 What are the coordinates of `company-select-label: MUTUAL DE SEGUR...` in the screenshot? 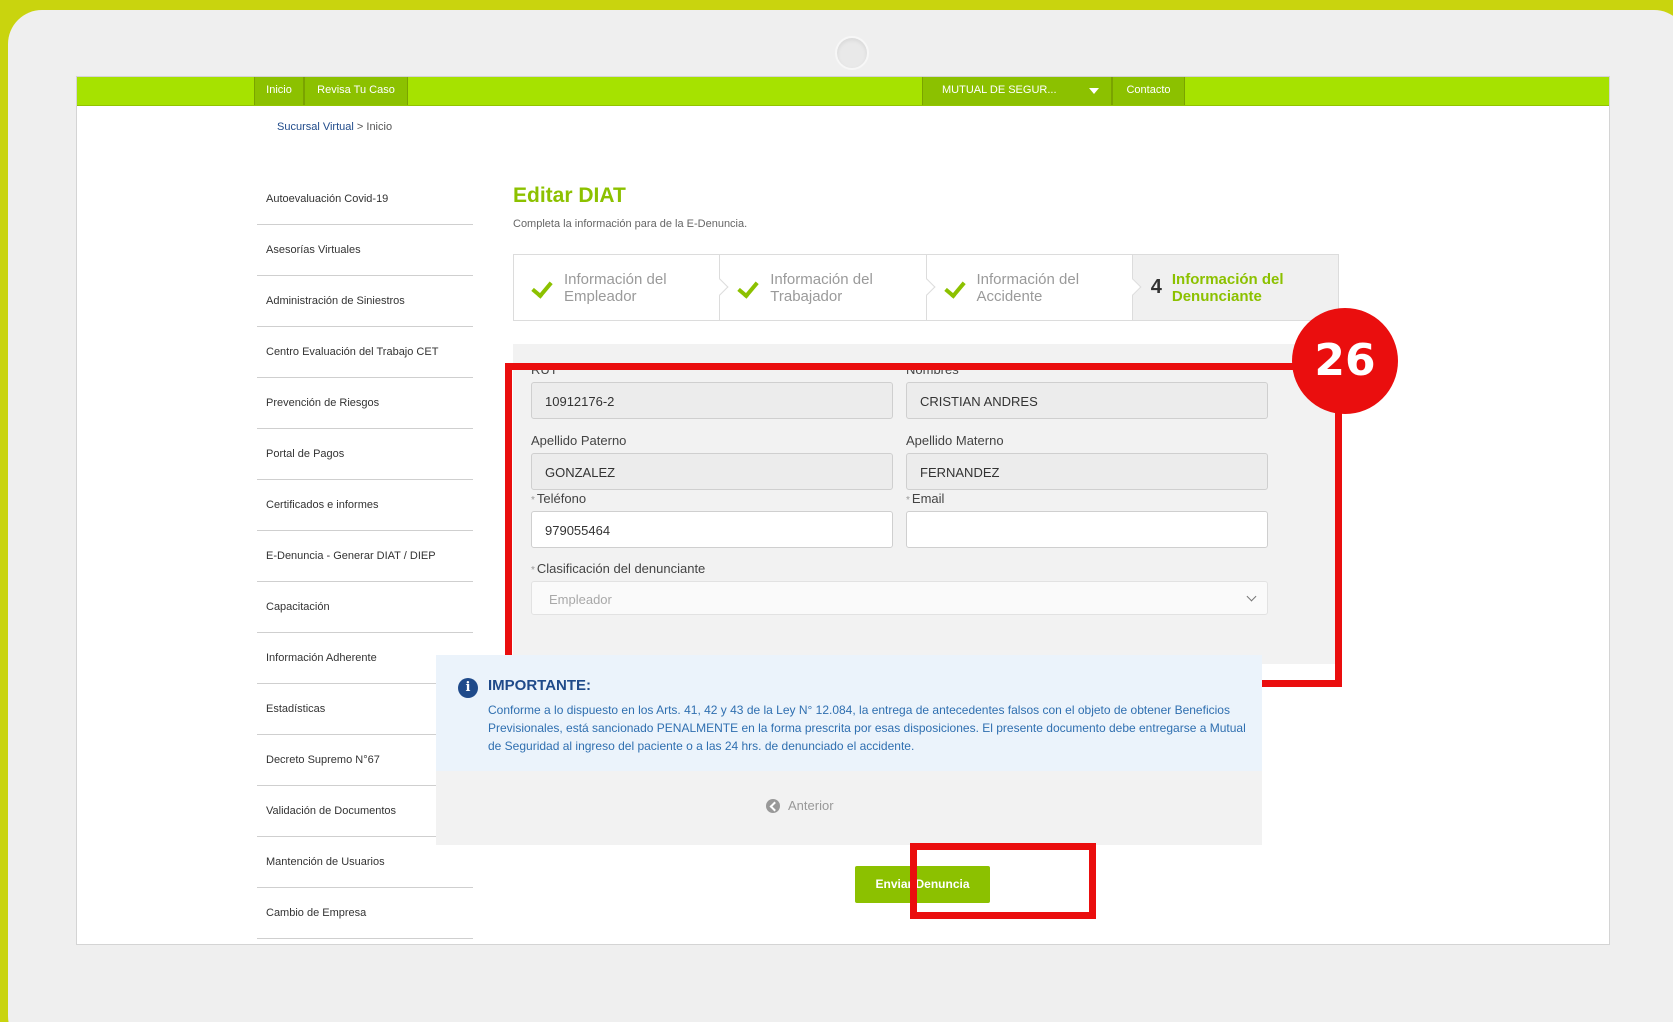 It's located at (999, 90).